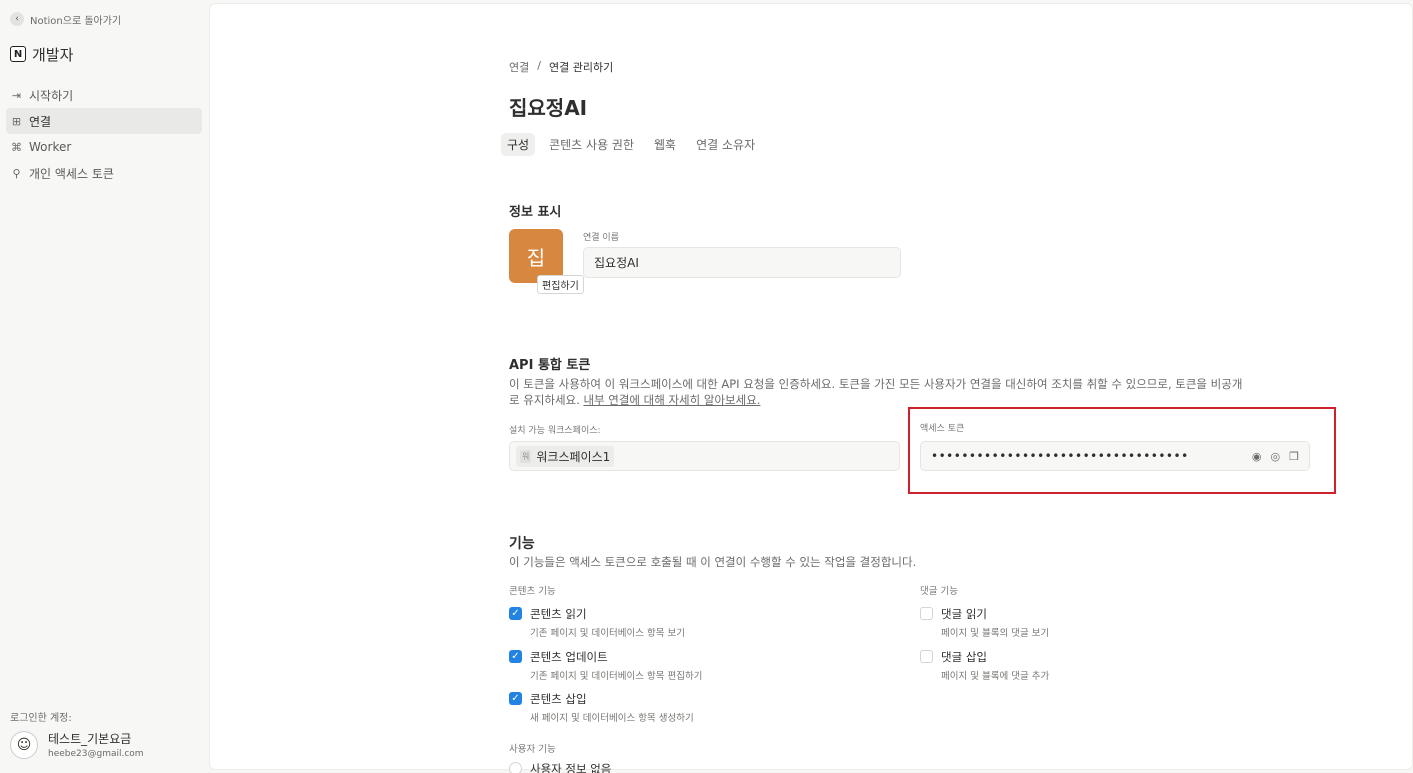 The width and height of the screenshot is (1413, 773). I want to click on account-email: heebe23@gmail.com, so click(96, 754).